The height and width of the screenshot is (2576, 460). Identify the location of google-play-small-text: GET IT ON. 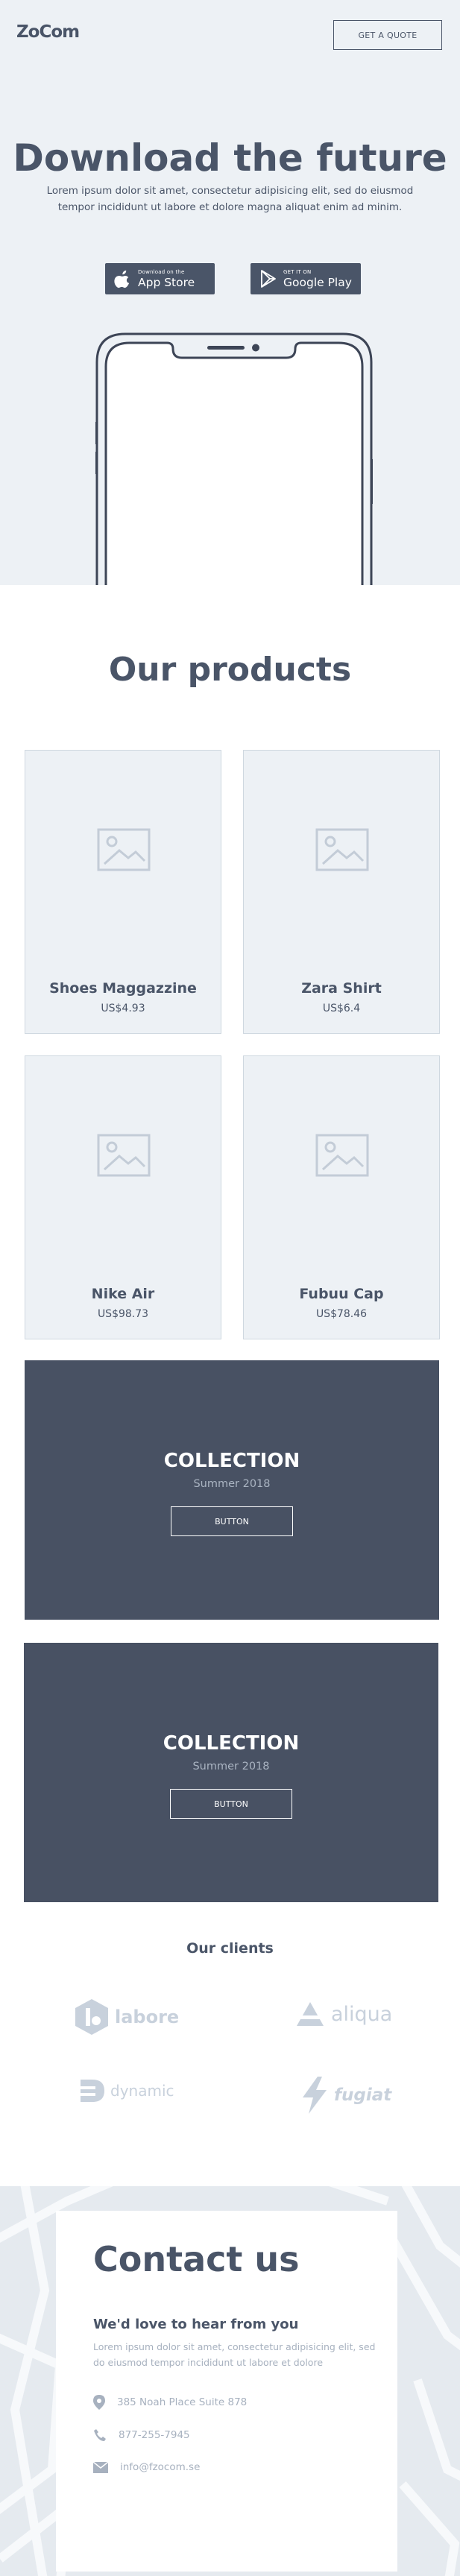
(297, 271).